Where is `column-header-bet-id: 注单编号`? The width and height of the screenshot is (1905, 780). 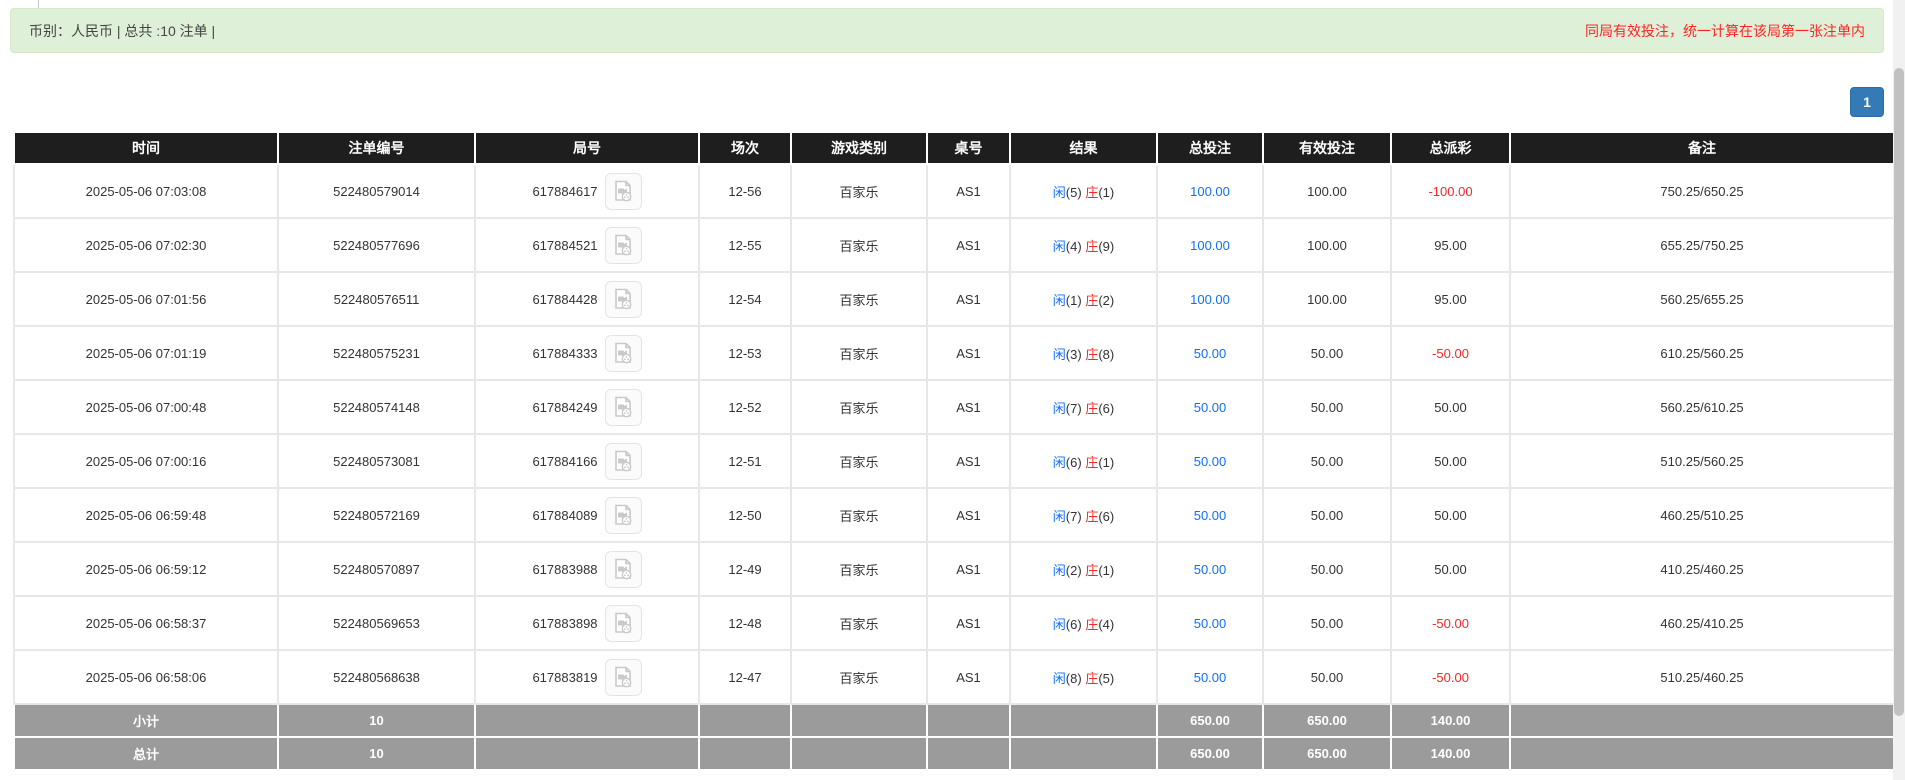
column-header-bet-id: 注单编号 is located at coordinates (376, 148).